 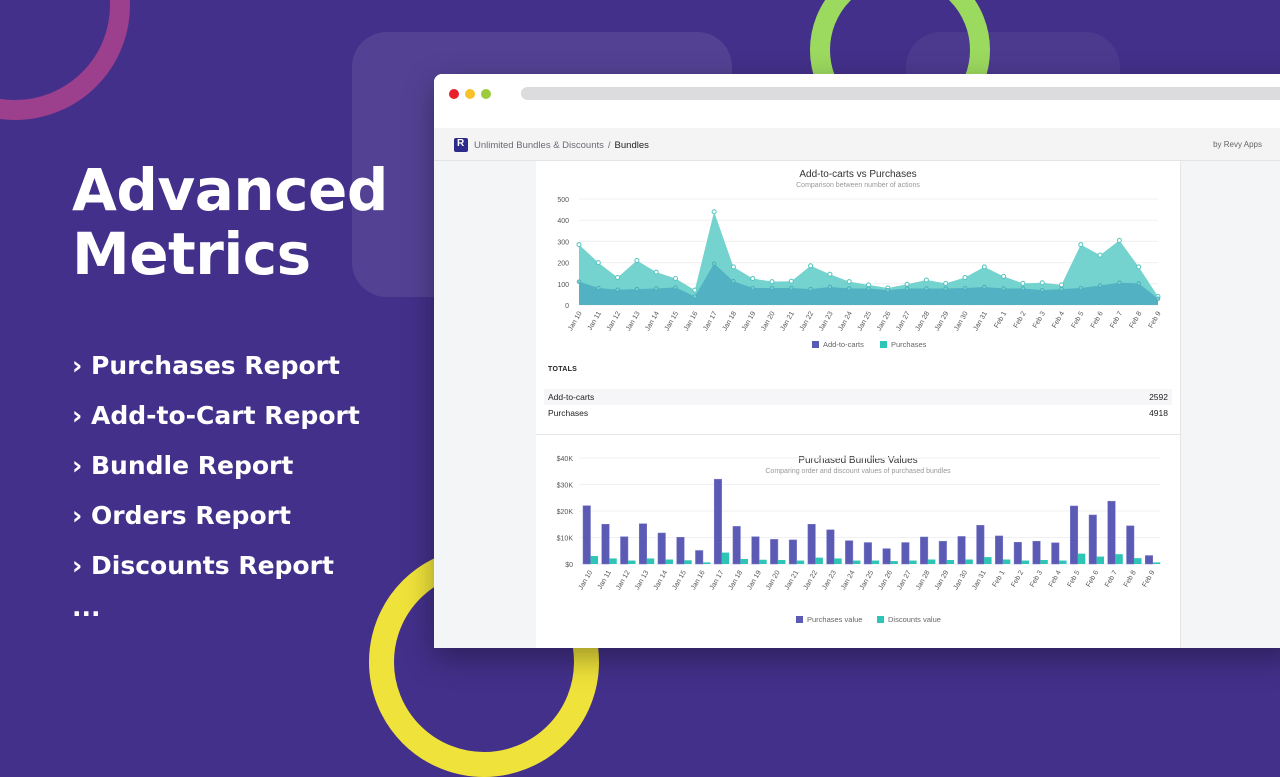 I want to click on x-tick-label: Jan 27, so click(x=903, y=321).